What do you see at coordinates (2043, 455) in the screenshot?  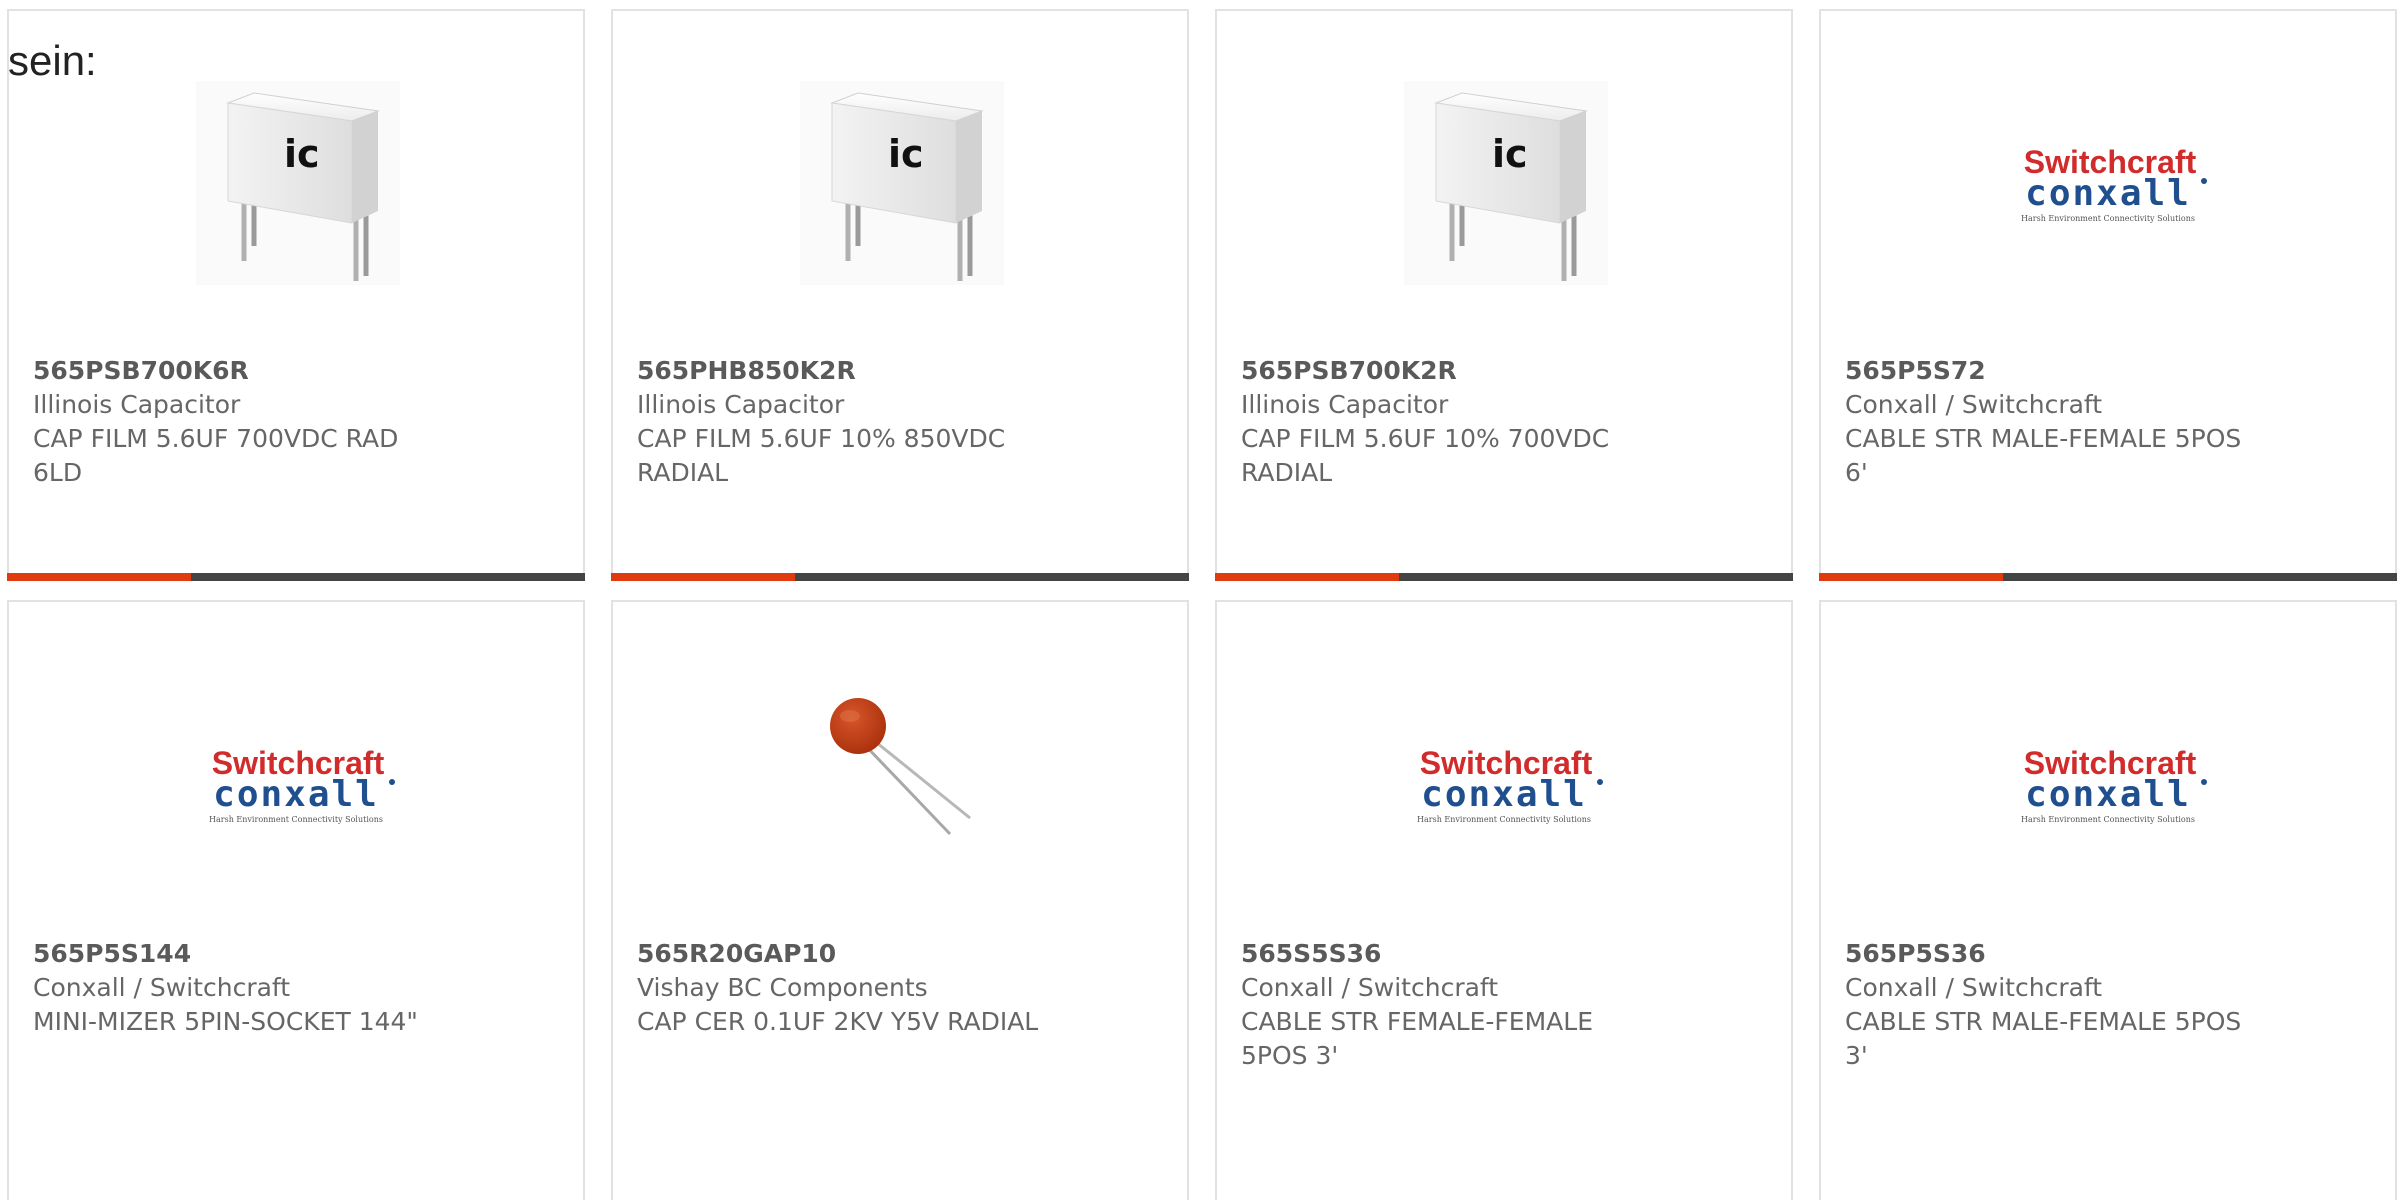 I see `description: CABLE STR MALE-FEMALE 5POS 6'` at bounding box center [2043, 455].